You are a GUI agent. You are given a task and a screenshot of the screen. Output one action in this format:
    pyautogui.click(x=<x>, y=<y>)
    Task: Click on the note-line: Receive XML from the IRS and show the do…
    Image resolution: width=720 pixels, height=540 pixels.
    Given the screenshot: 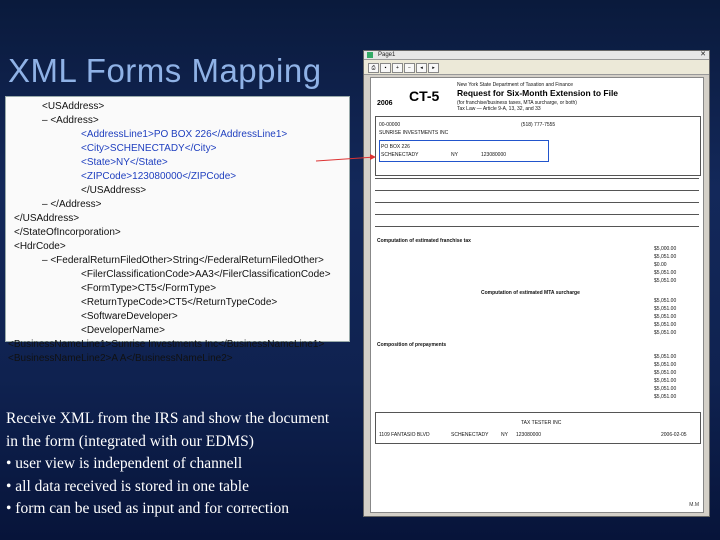 What is the action you would take?
    pyautogui.click(x=168, y=418)
    